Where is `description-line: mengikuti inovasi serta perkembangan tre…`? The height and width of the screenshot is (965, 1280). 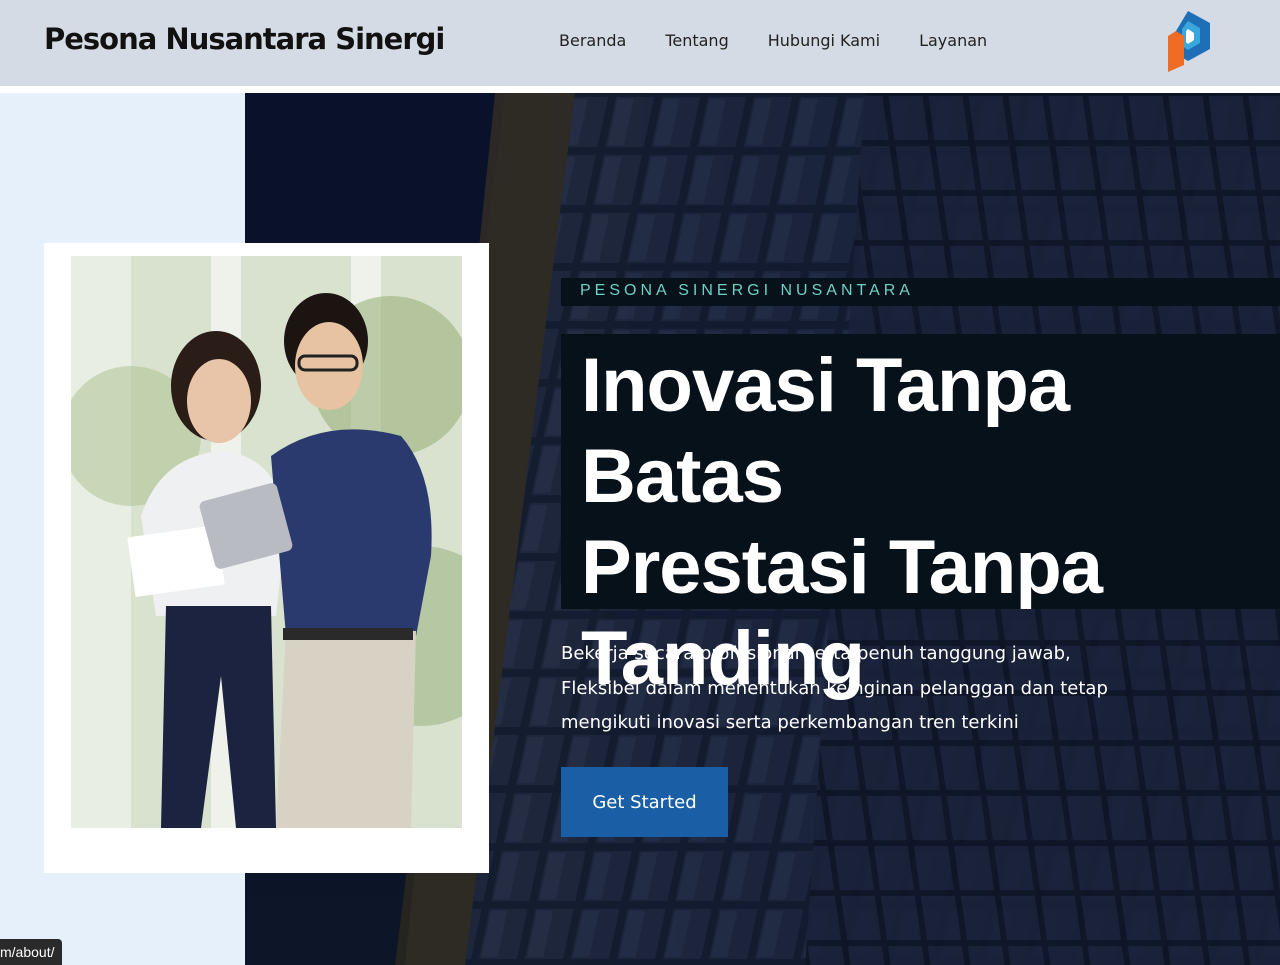 description-line: mengikuti inovasi serta perkembangan tre… is located at coordinates (790, 722).